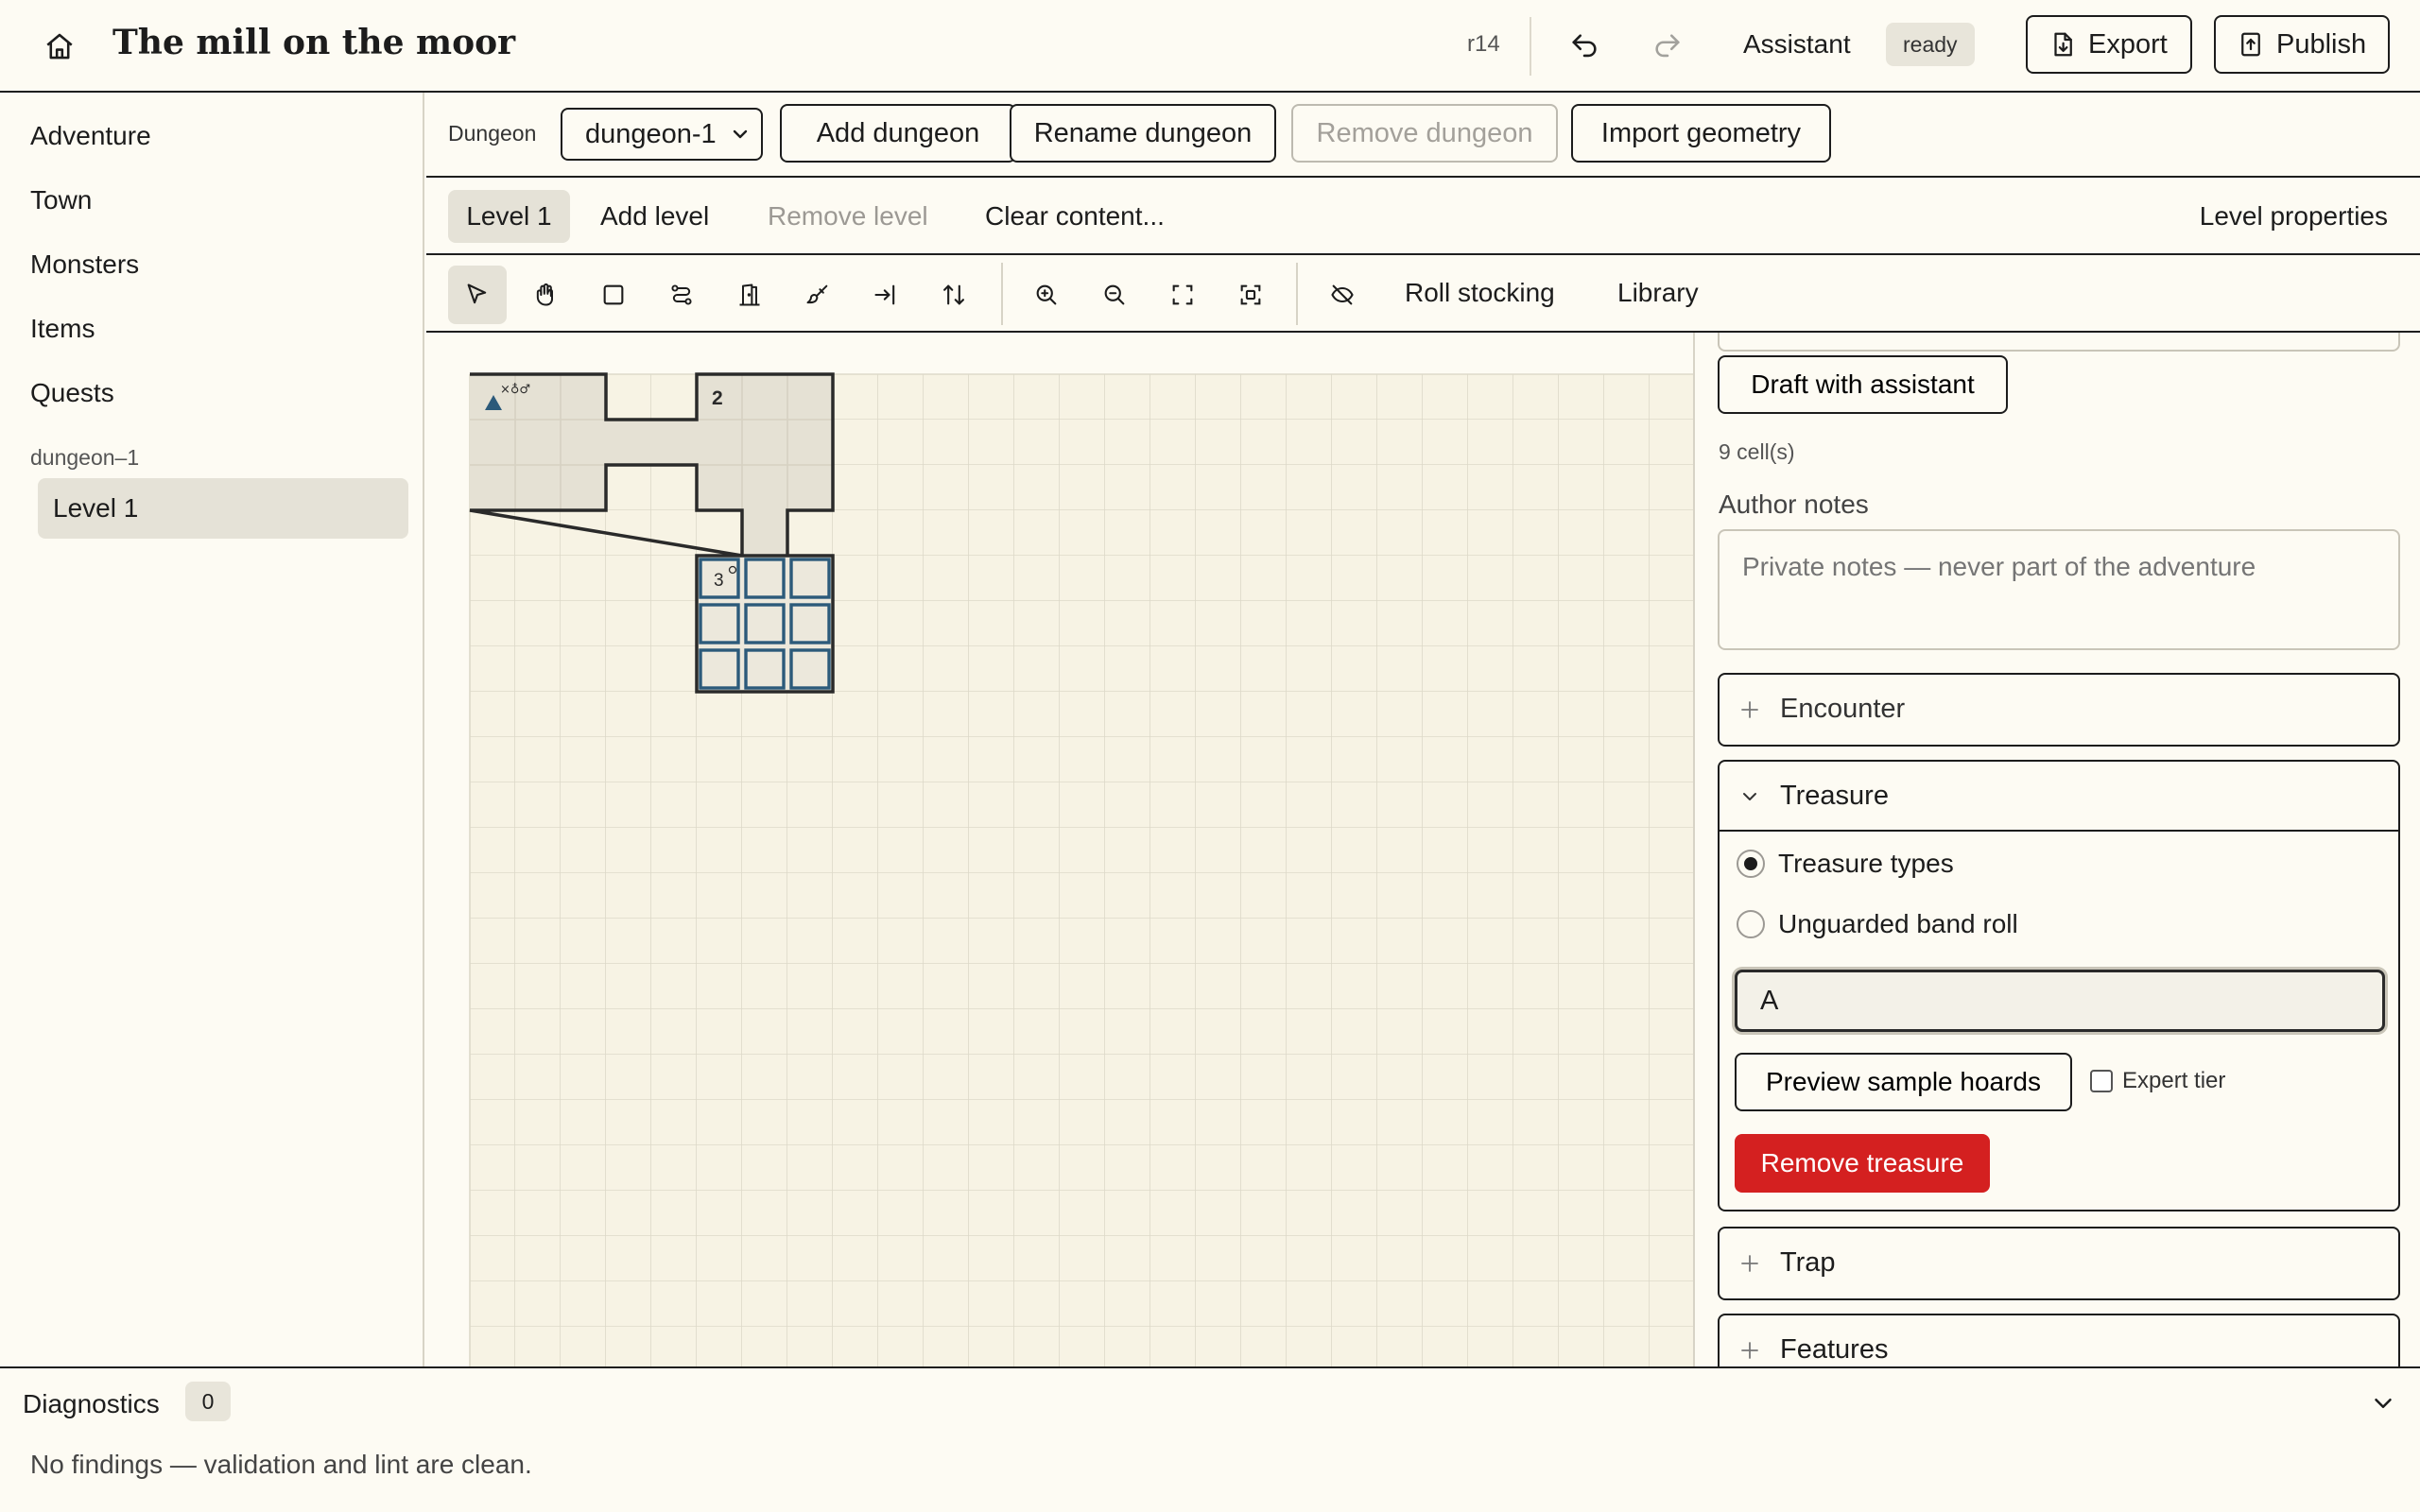 This screenshot has height=1512, width=2420. What do you see at coordinates (91, 1404) in the screenshot?
I see `diagnostics-title: Diagnostics` at bounding box center [91, 1404].